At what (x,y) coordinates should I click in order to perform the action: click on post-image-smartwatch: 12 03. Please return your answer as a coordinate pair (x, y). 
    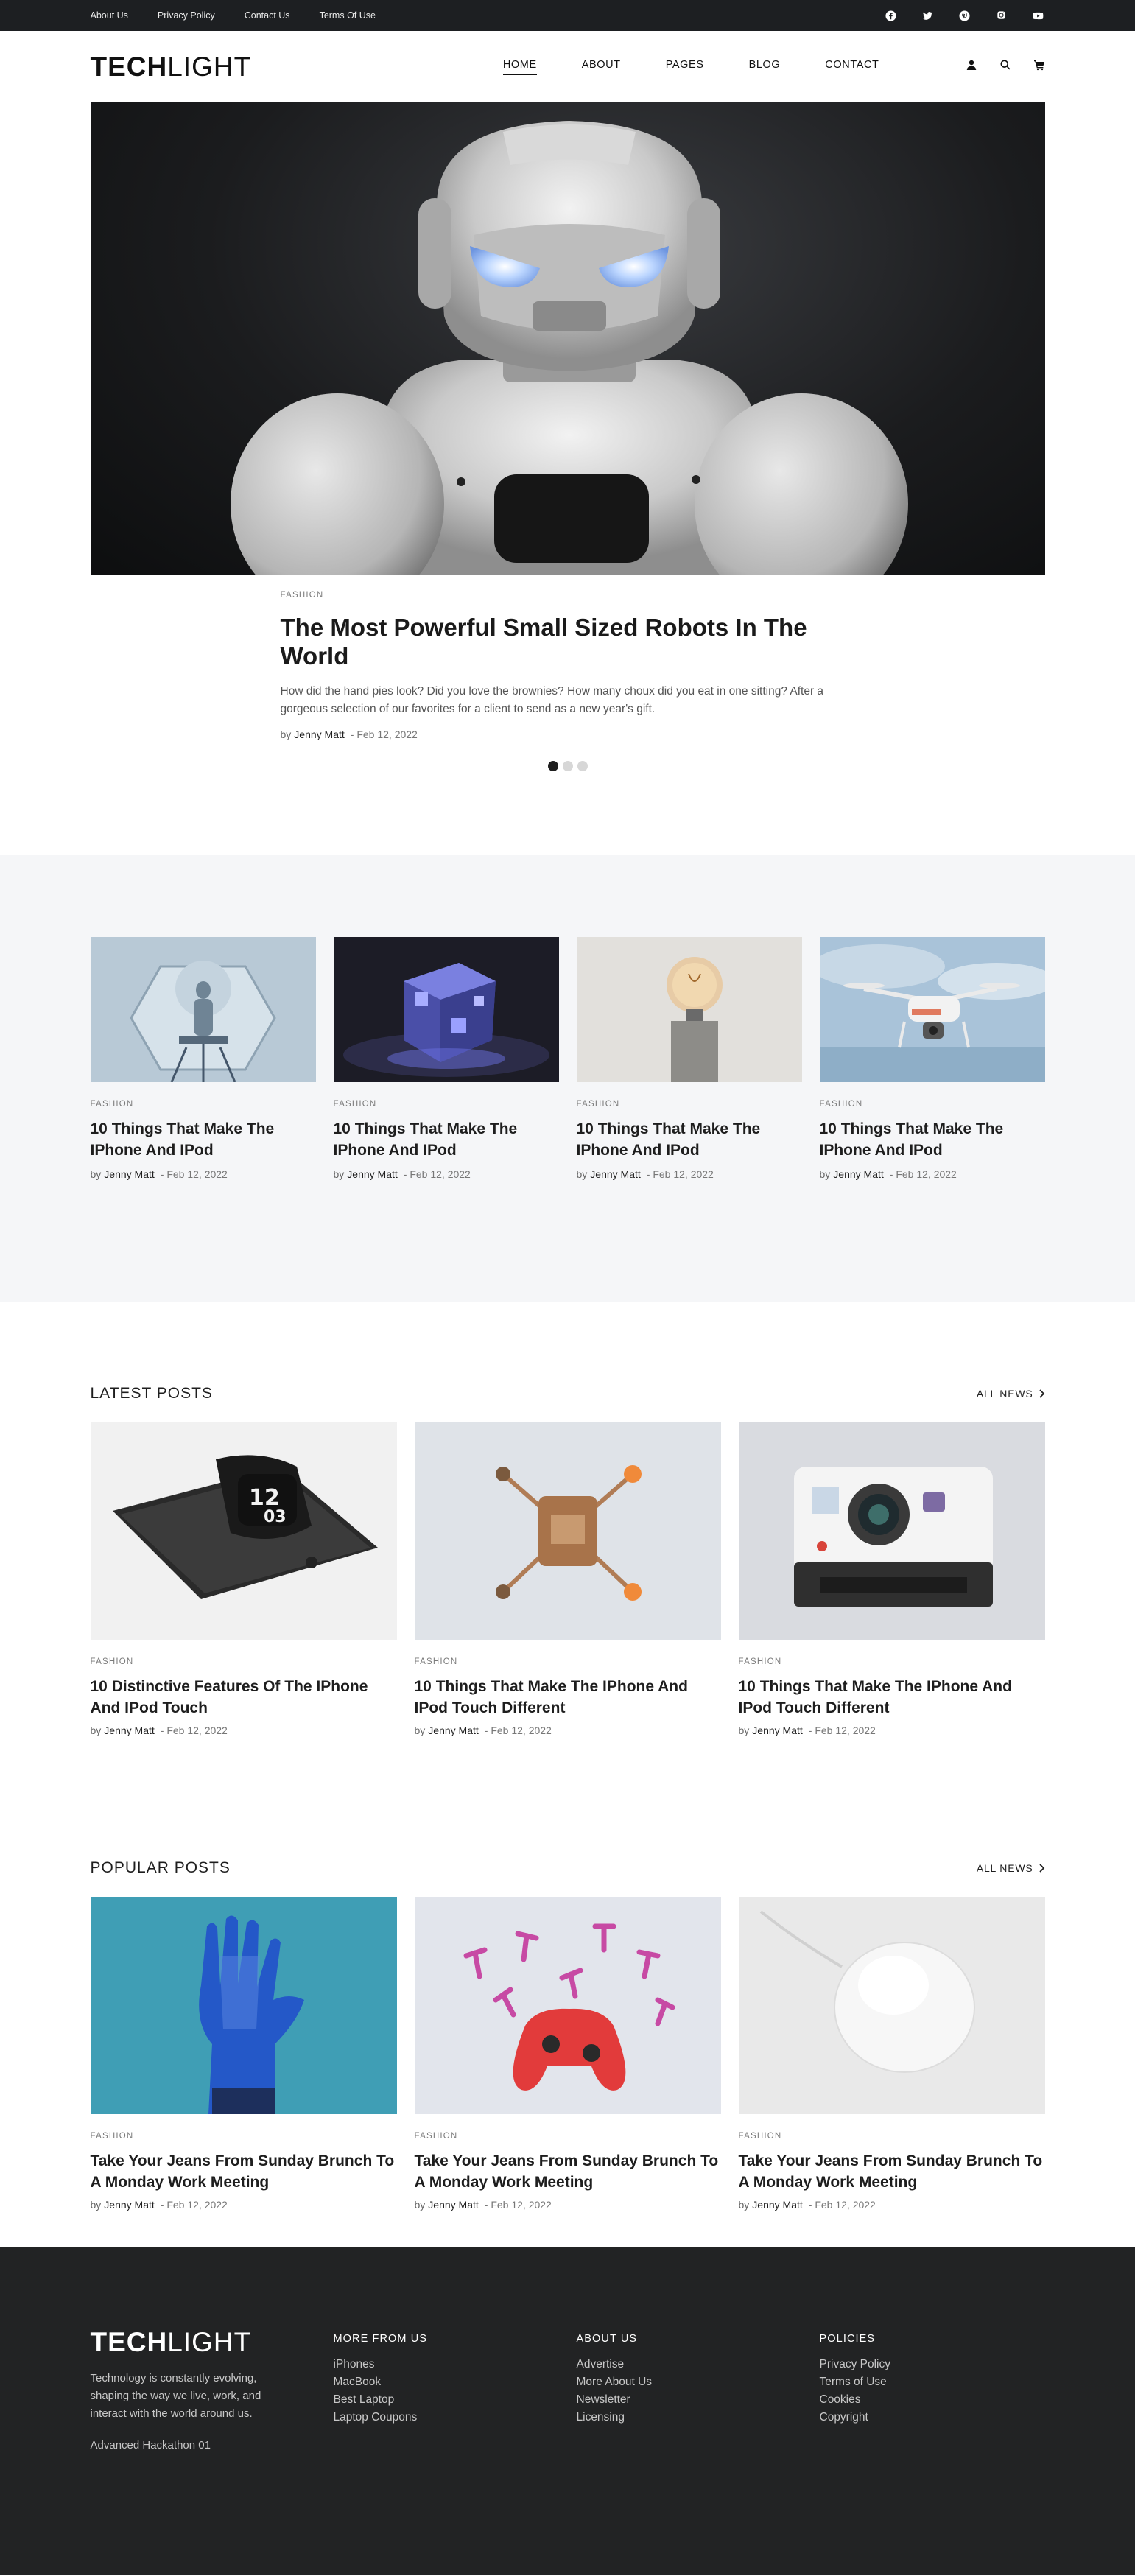
    Looking at the image, I should click on (243, 1531).